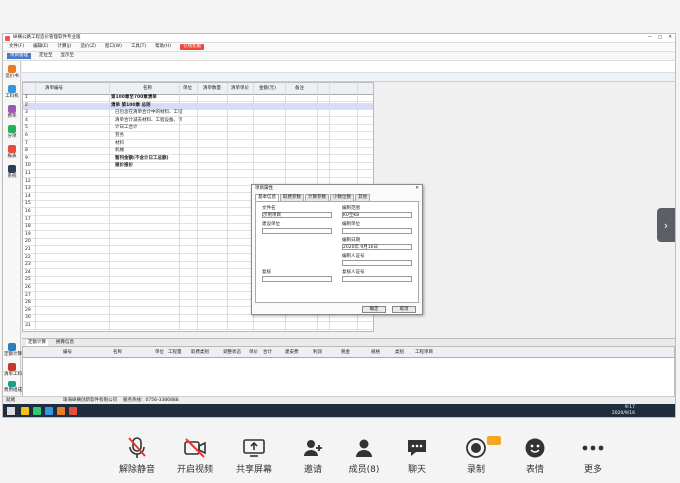 Image resolution: width=680 pixels, height=483 pixels. What do you see at coordinates (649, 38) in the screenshot?
I see `minimize-icon: —` at bounding box center [649, 38].